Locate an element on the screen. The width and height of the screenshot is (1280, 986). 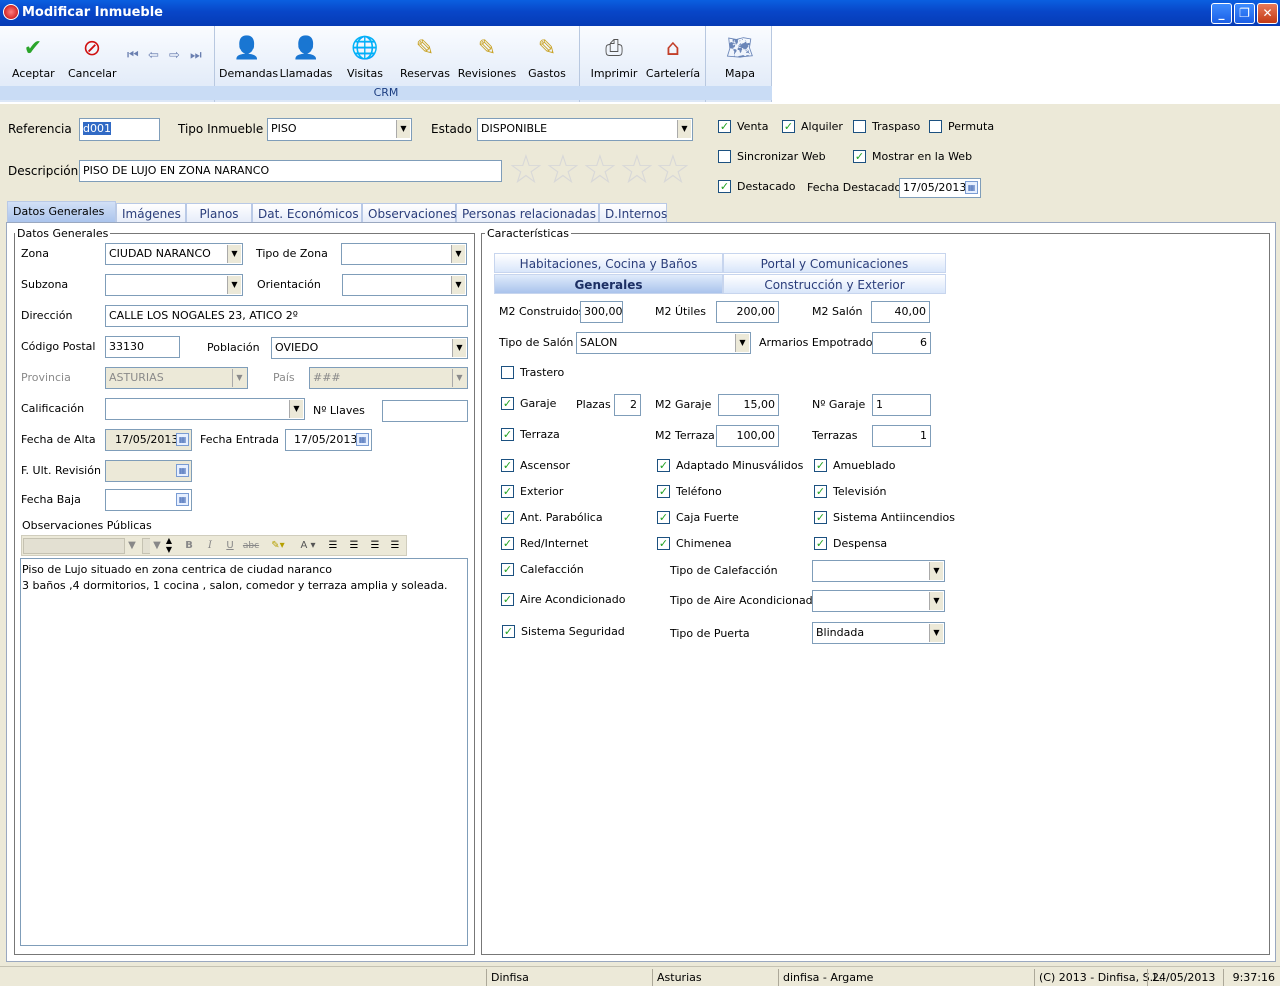
rating-star-3: ☆ is located at coordinates (600, 170).